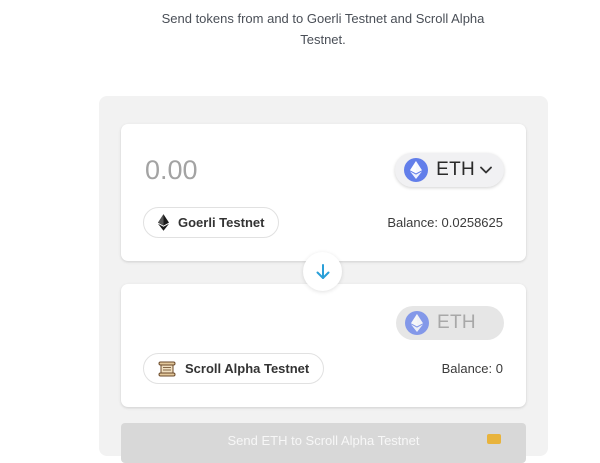 The height and width of the screenshot is (463, 600). I want to click on to-network-label: Scroll Alpha Testnet, so click(247, 368).